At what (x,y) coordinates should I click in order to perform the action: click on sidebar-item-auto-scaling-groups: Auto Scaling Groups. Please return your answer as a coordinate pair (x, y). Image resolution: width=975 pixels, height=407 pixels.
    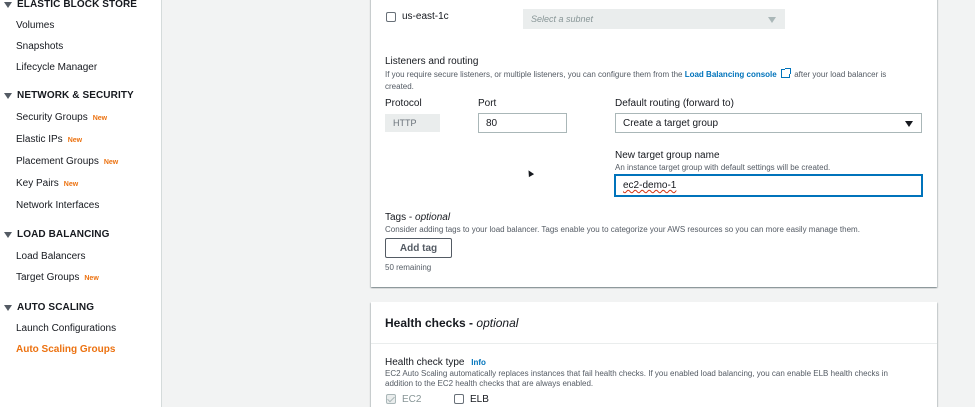
    Looking at the image, I should click on (65, 349).